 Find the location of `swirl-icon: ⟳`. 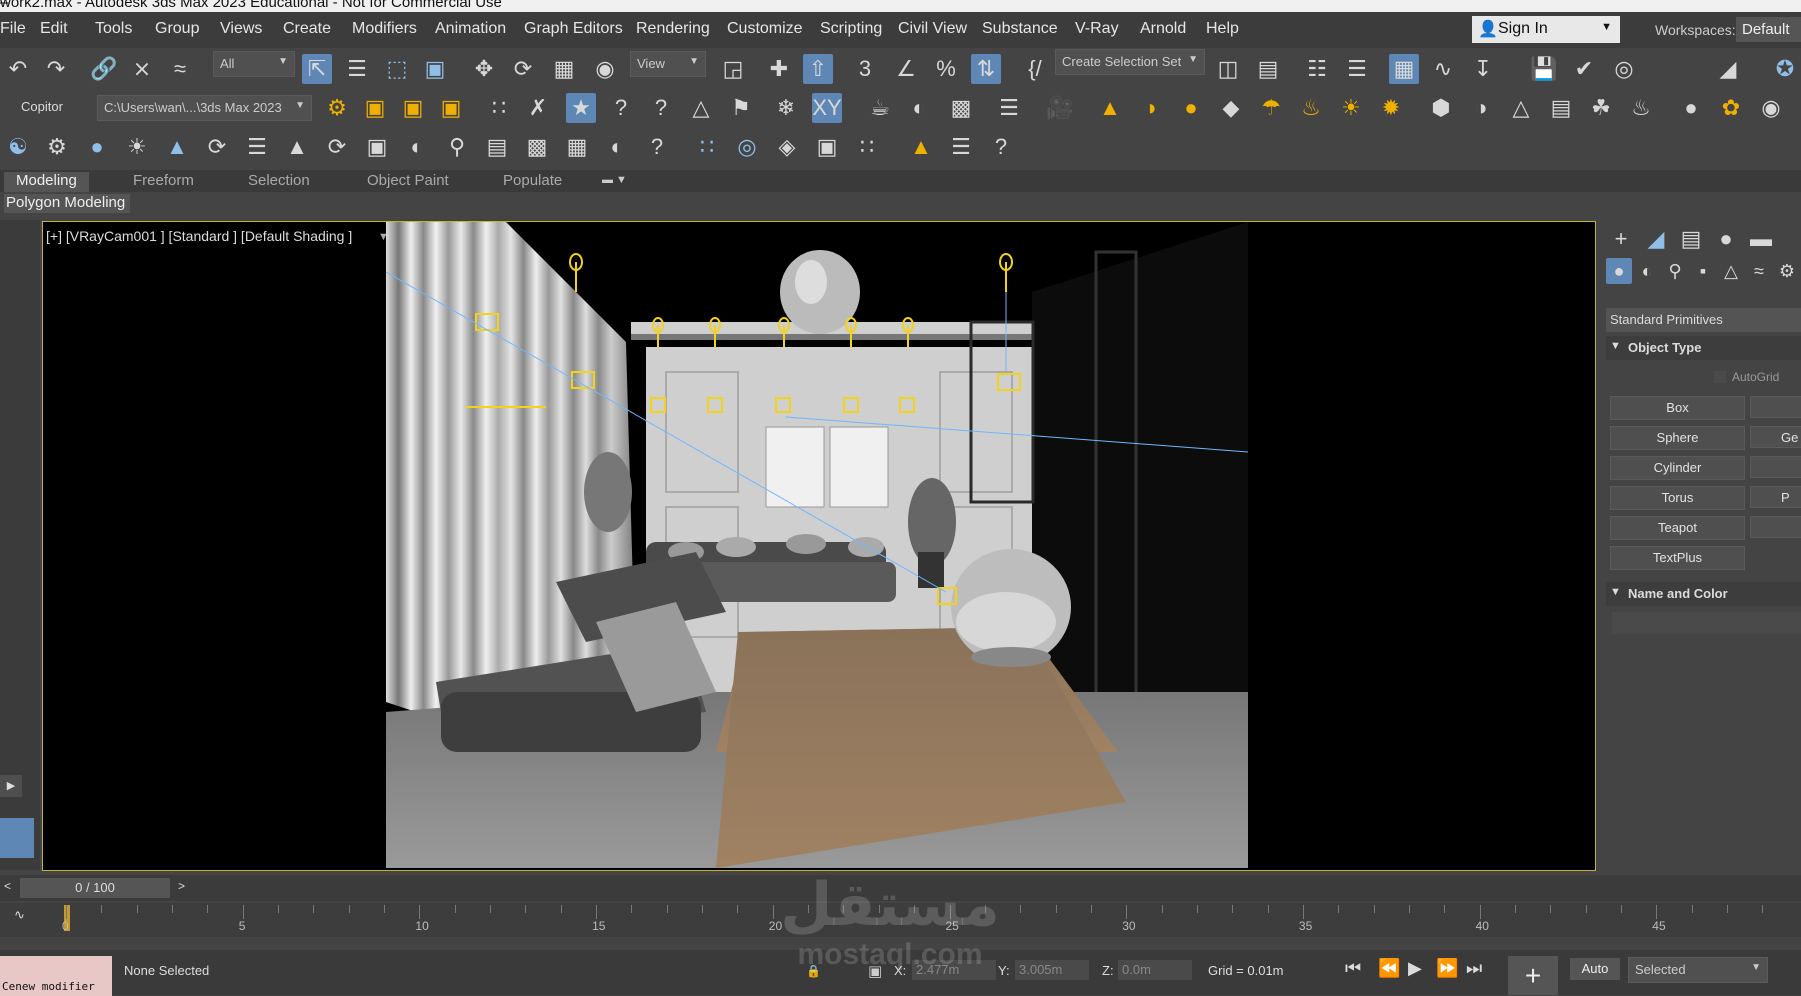

swirl-icon: ⟳ is located at coordinates (337, 147).